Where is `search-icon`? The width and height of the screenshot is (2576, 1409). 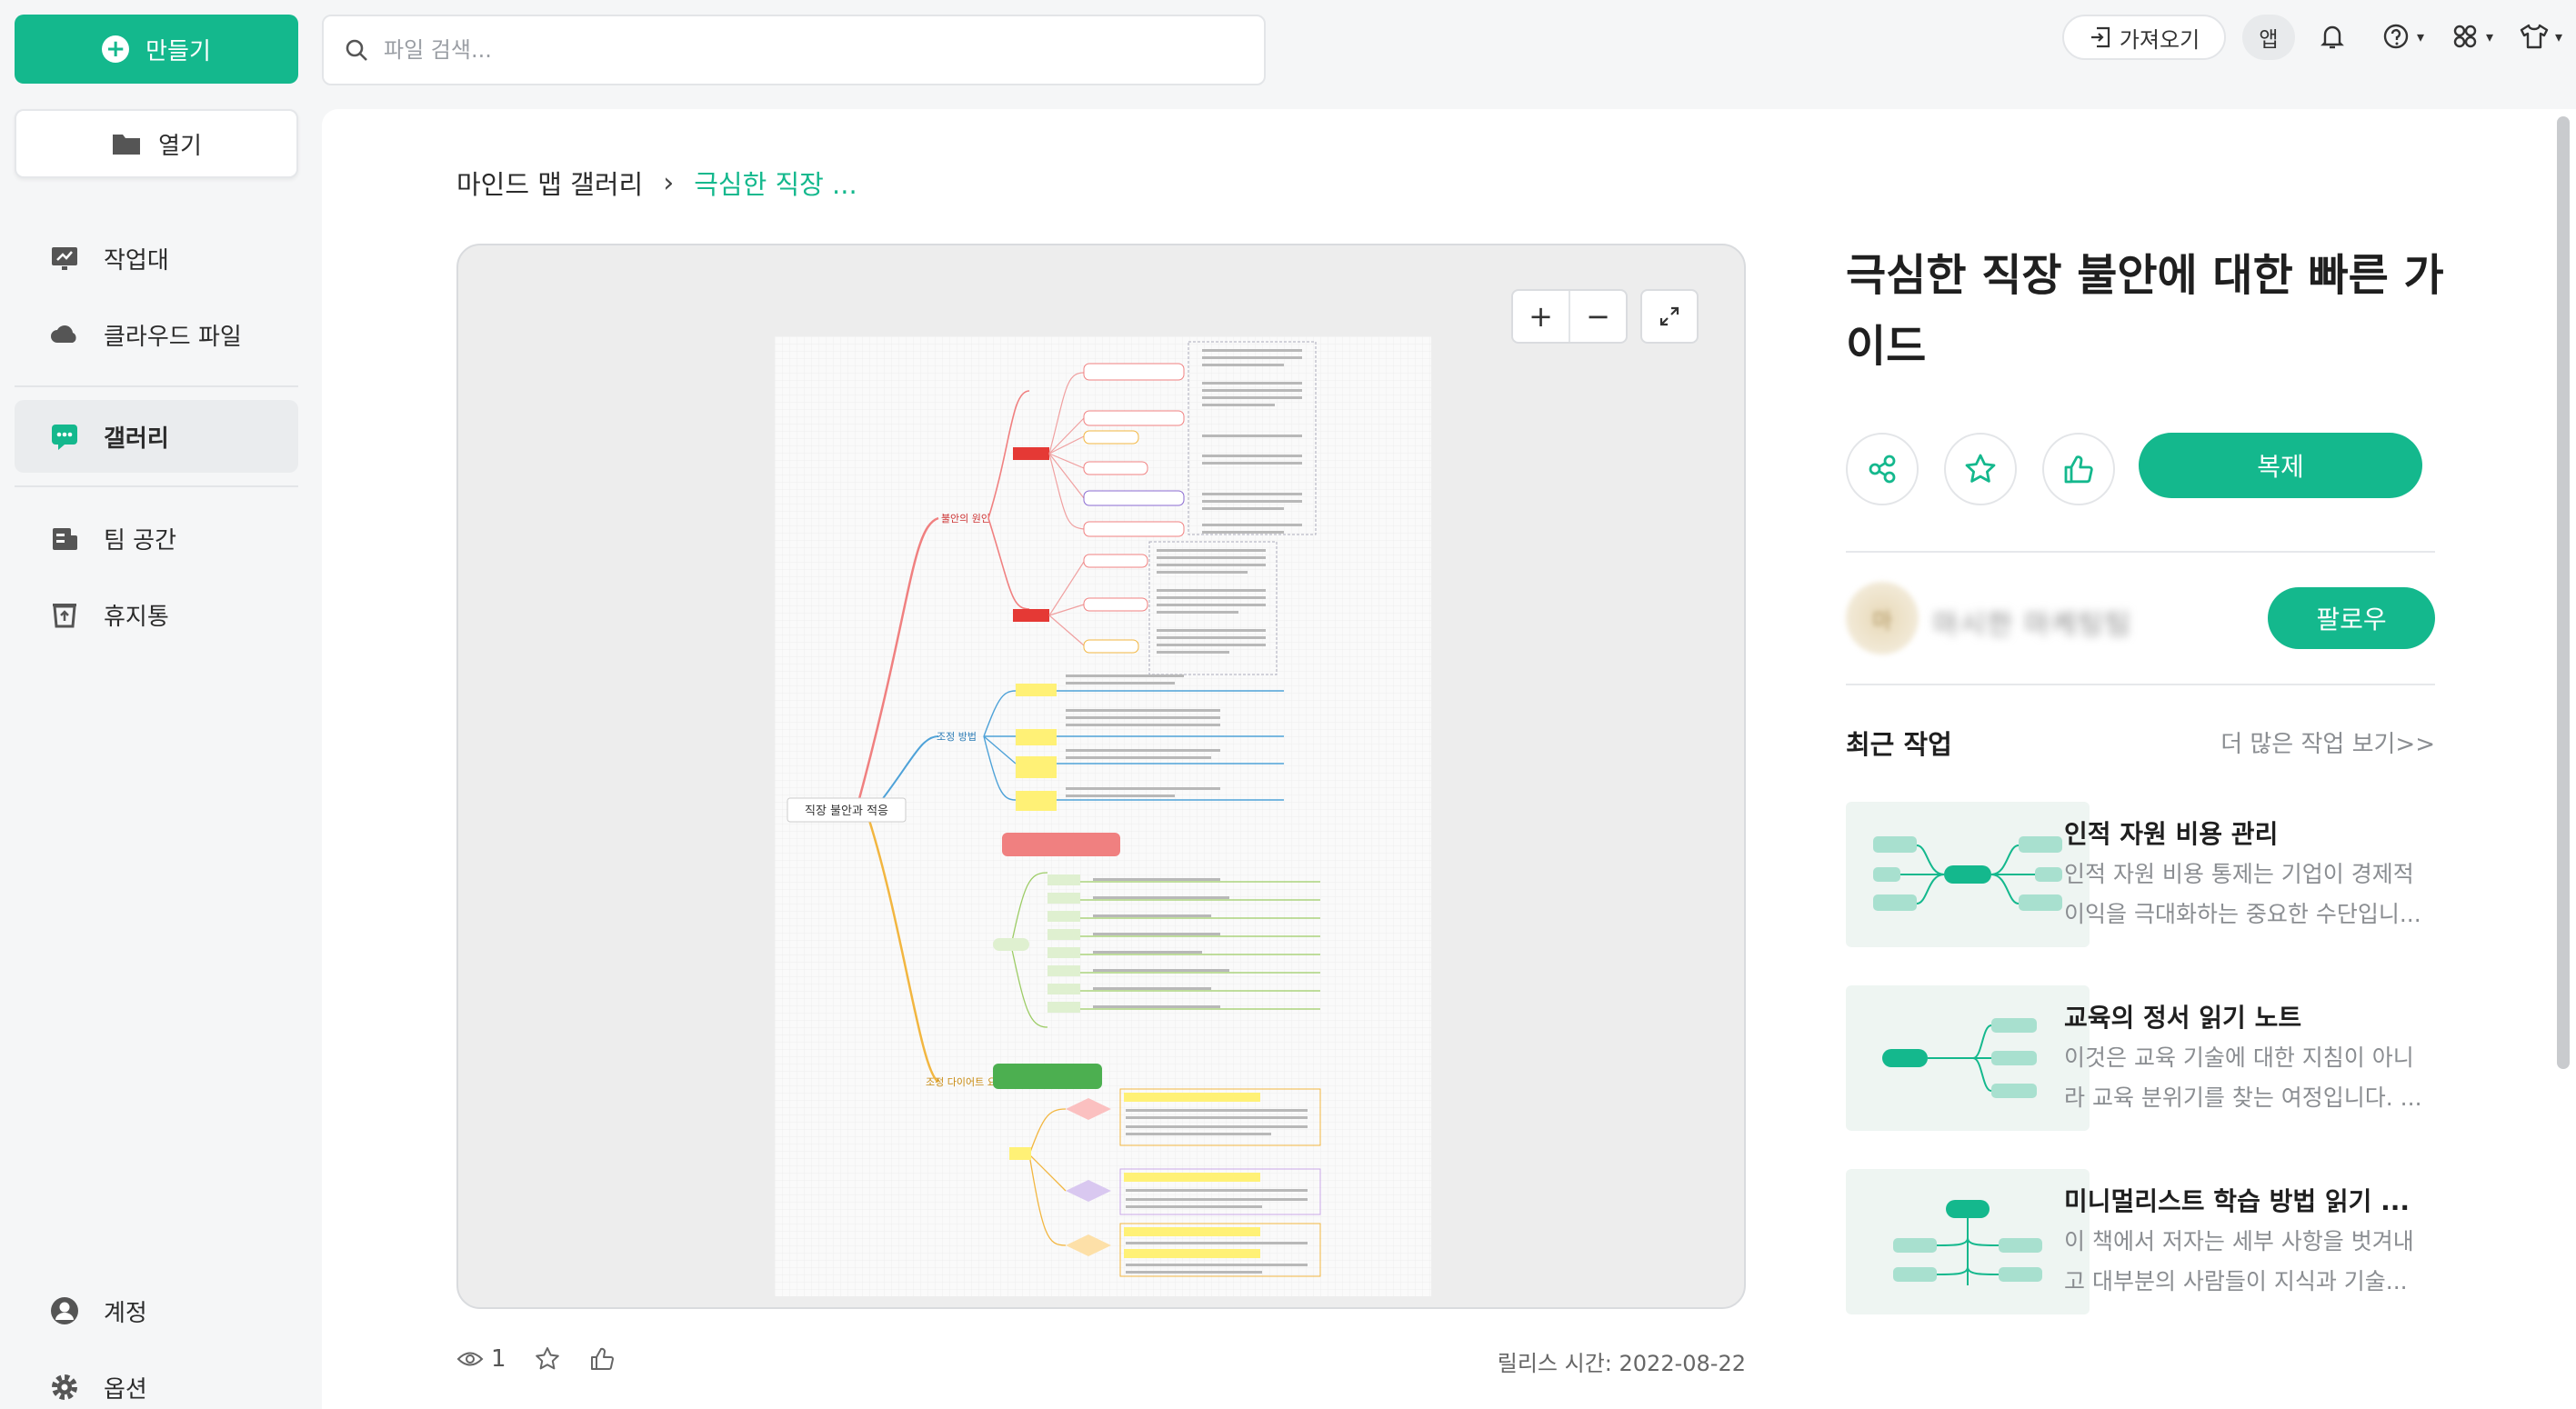 search-icon is located at coordinates (357, 50).